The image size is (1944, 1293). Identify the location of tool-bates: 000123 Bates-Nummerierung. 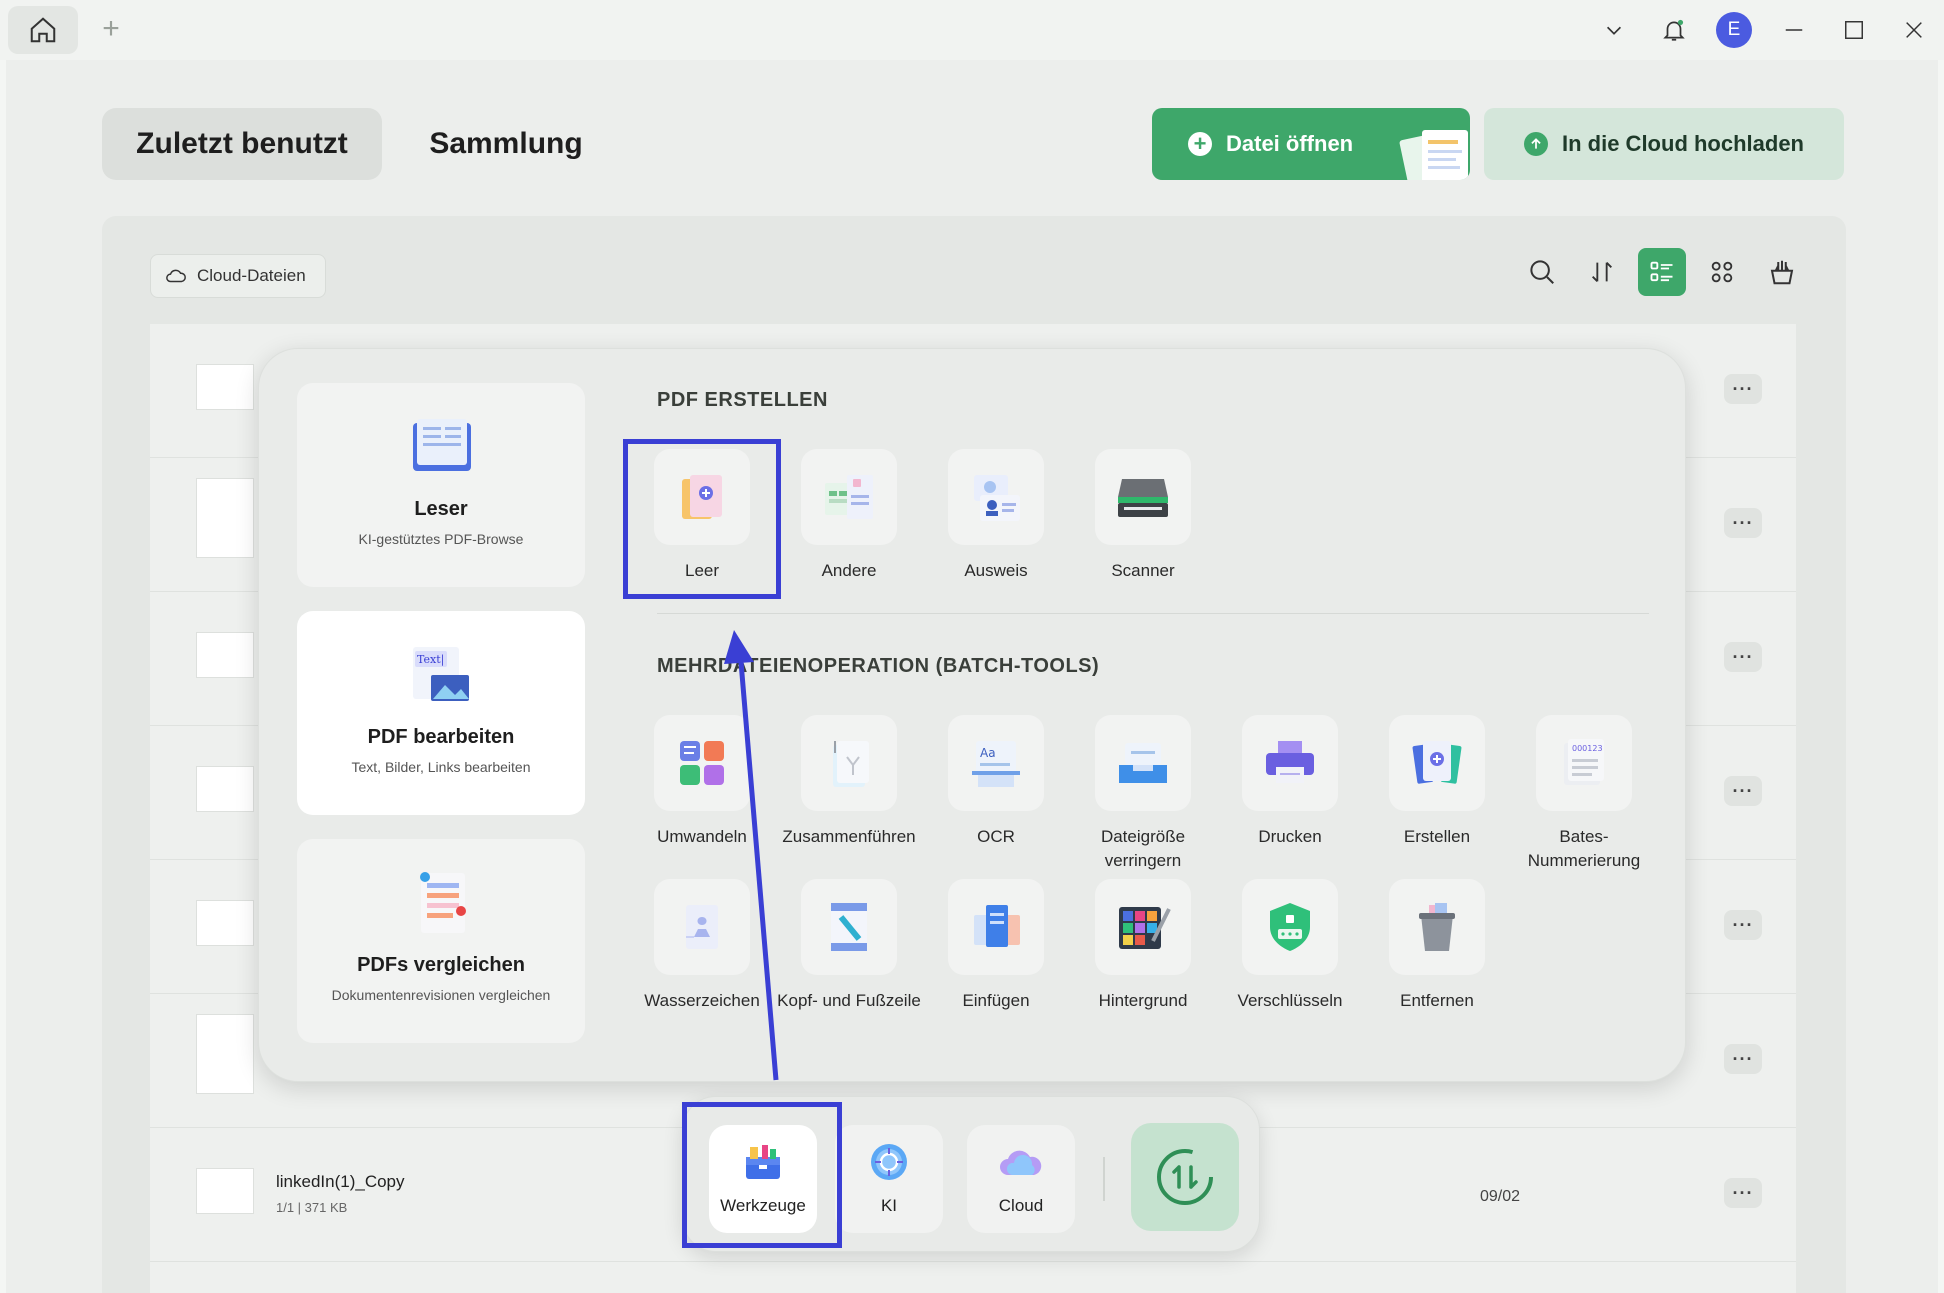
(1584, 794).